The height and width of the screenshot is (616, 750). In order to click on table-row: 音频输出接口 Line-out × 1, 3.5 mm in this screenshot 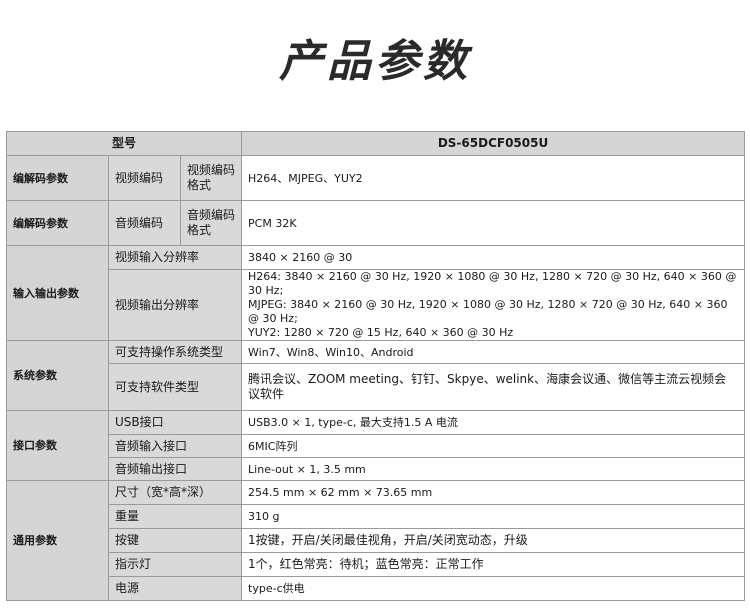, I will do `click(376, 469)`.